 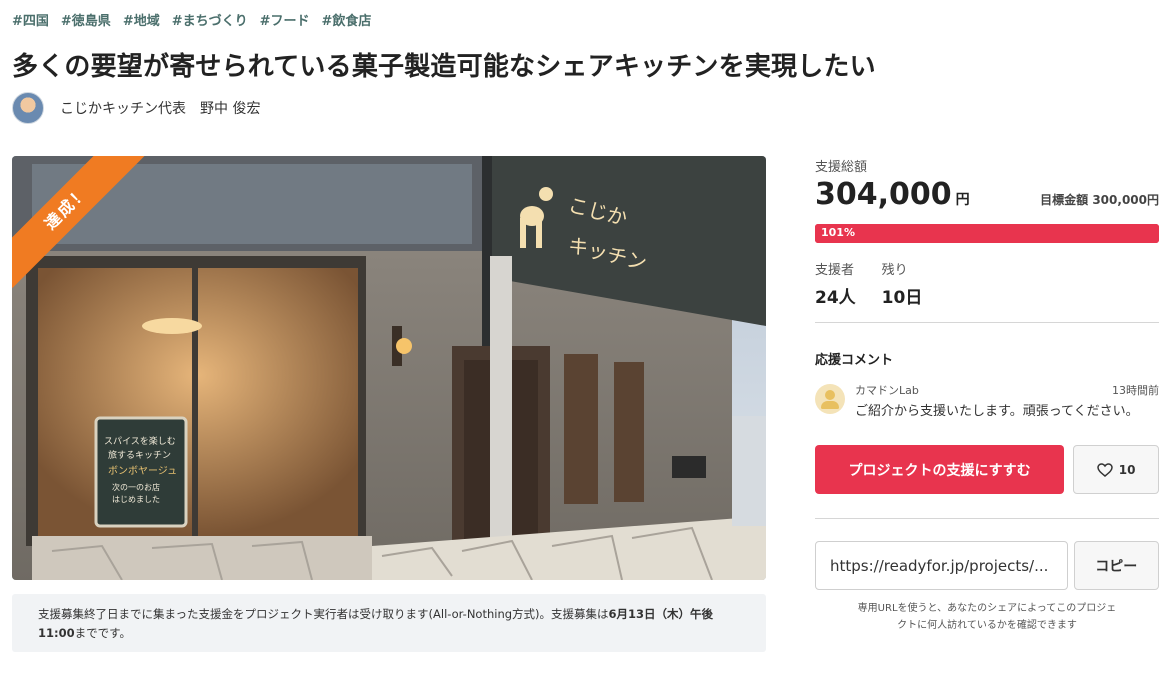 I want to click on board-line-2: 旅するキッチン, so click(x=139, y=455).